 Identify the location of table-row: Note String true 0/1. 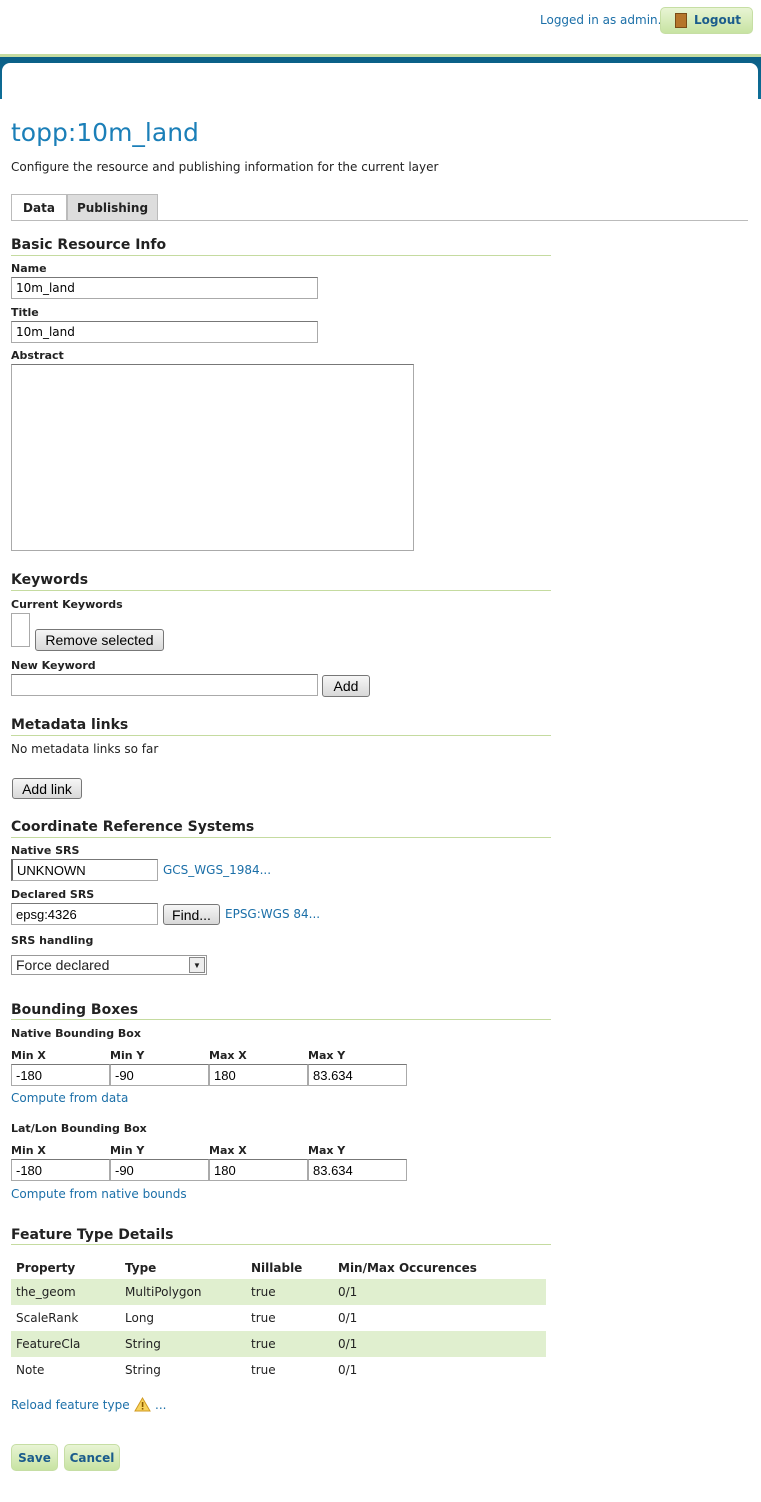
(278, 1370).